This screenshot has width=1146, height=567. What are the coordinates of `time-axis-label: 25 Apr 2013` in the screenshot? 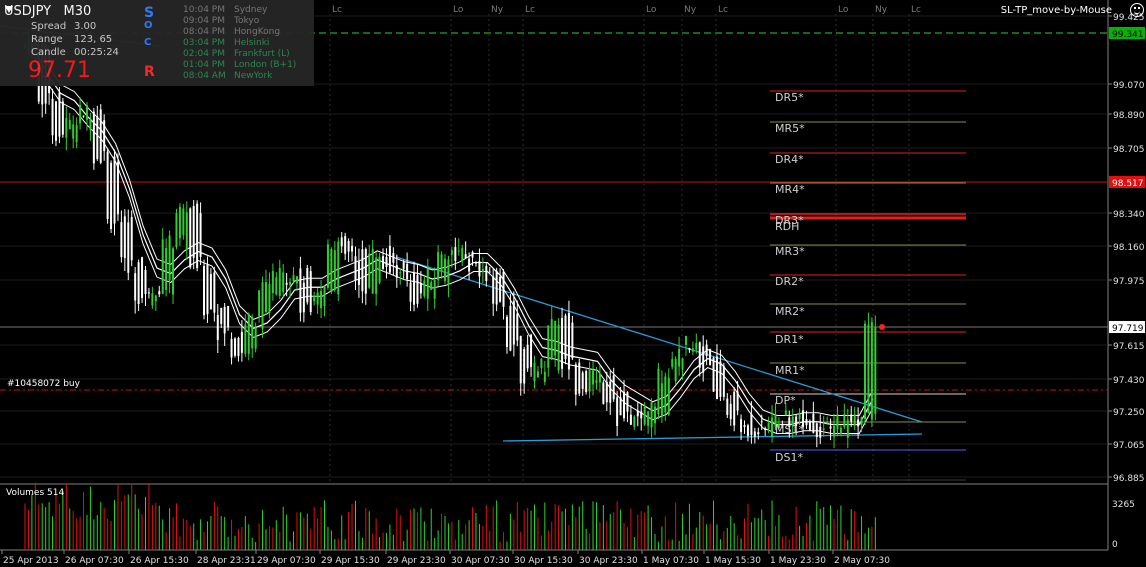 It's located at (31, 561).